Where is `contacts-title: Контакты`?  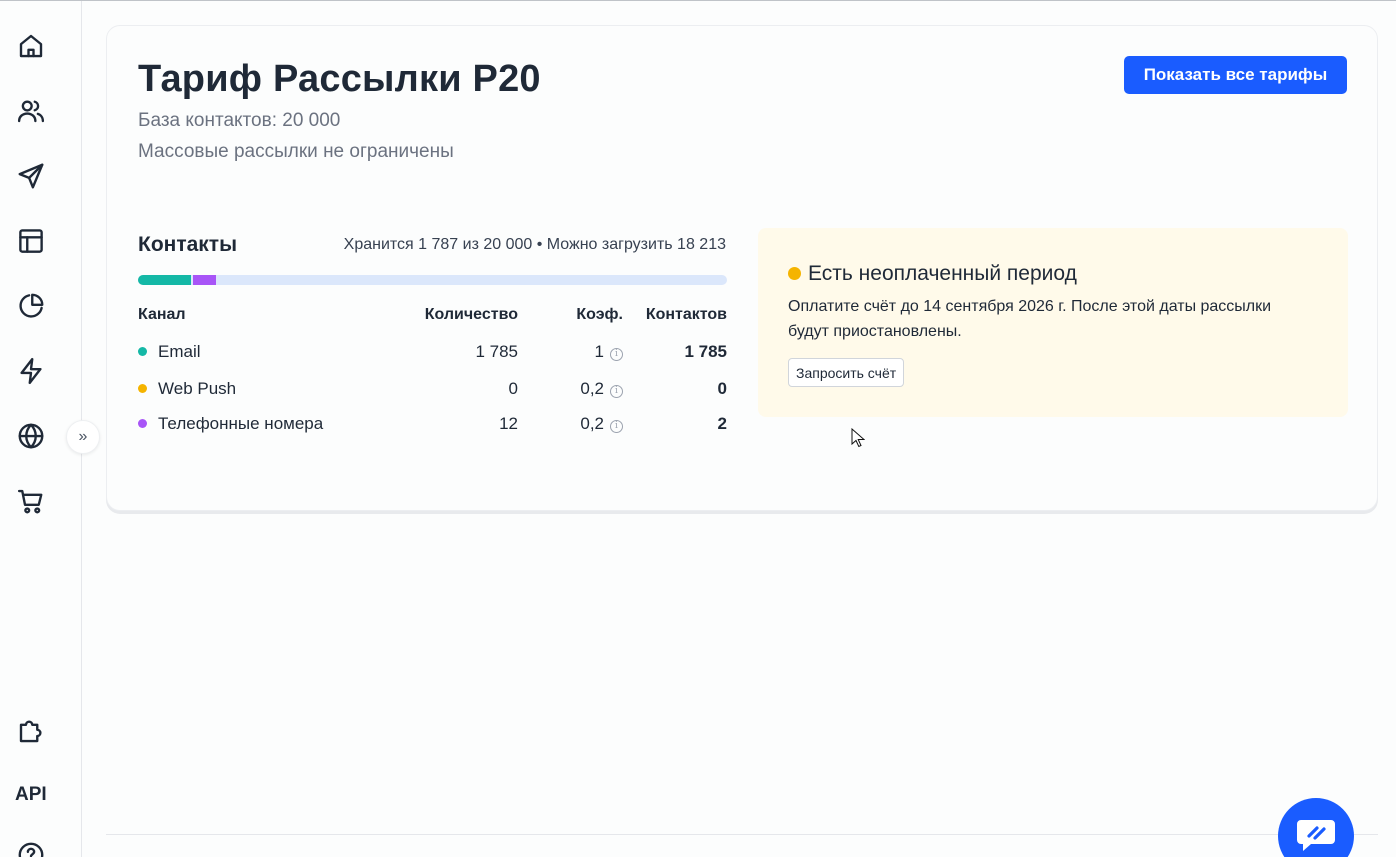 contacts-title: Контакты is located at coordinates (188, 244).